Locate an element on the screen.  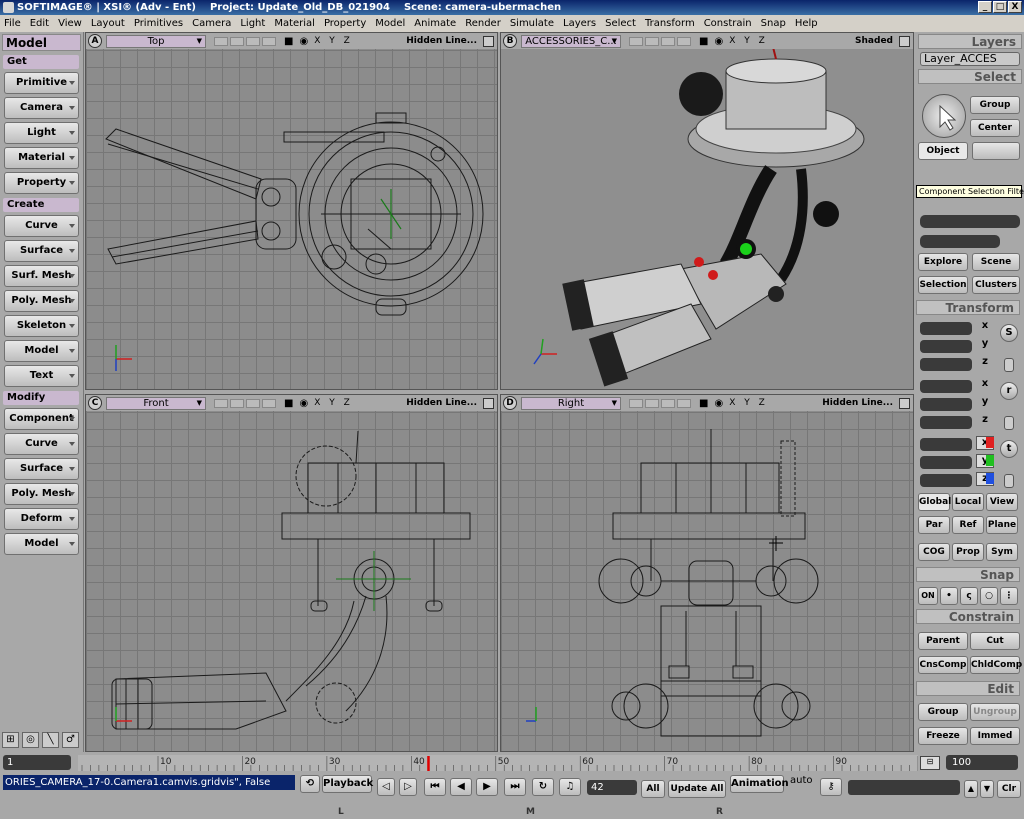
snap-curve-icon: ς is located at coordinates (969, 596).